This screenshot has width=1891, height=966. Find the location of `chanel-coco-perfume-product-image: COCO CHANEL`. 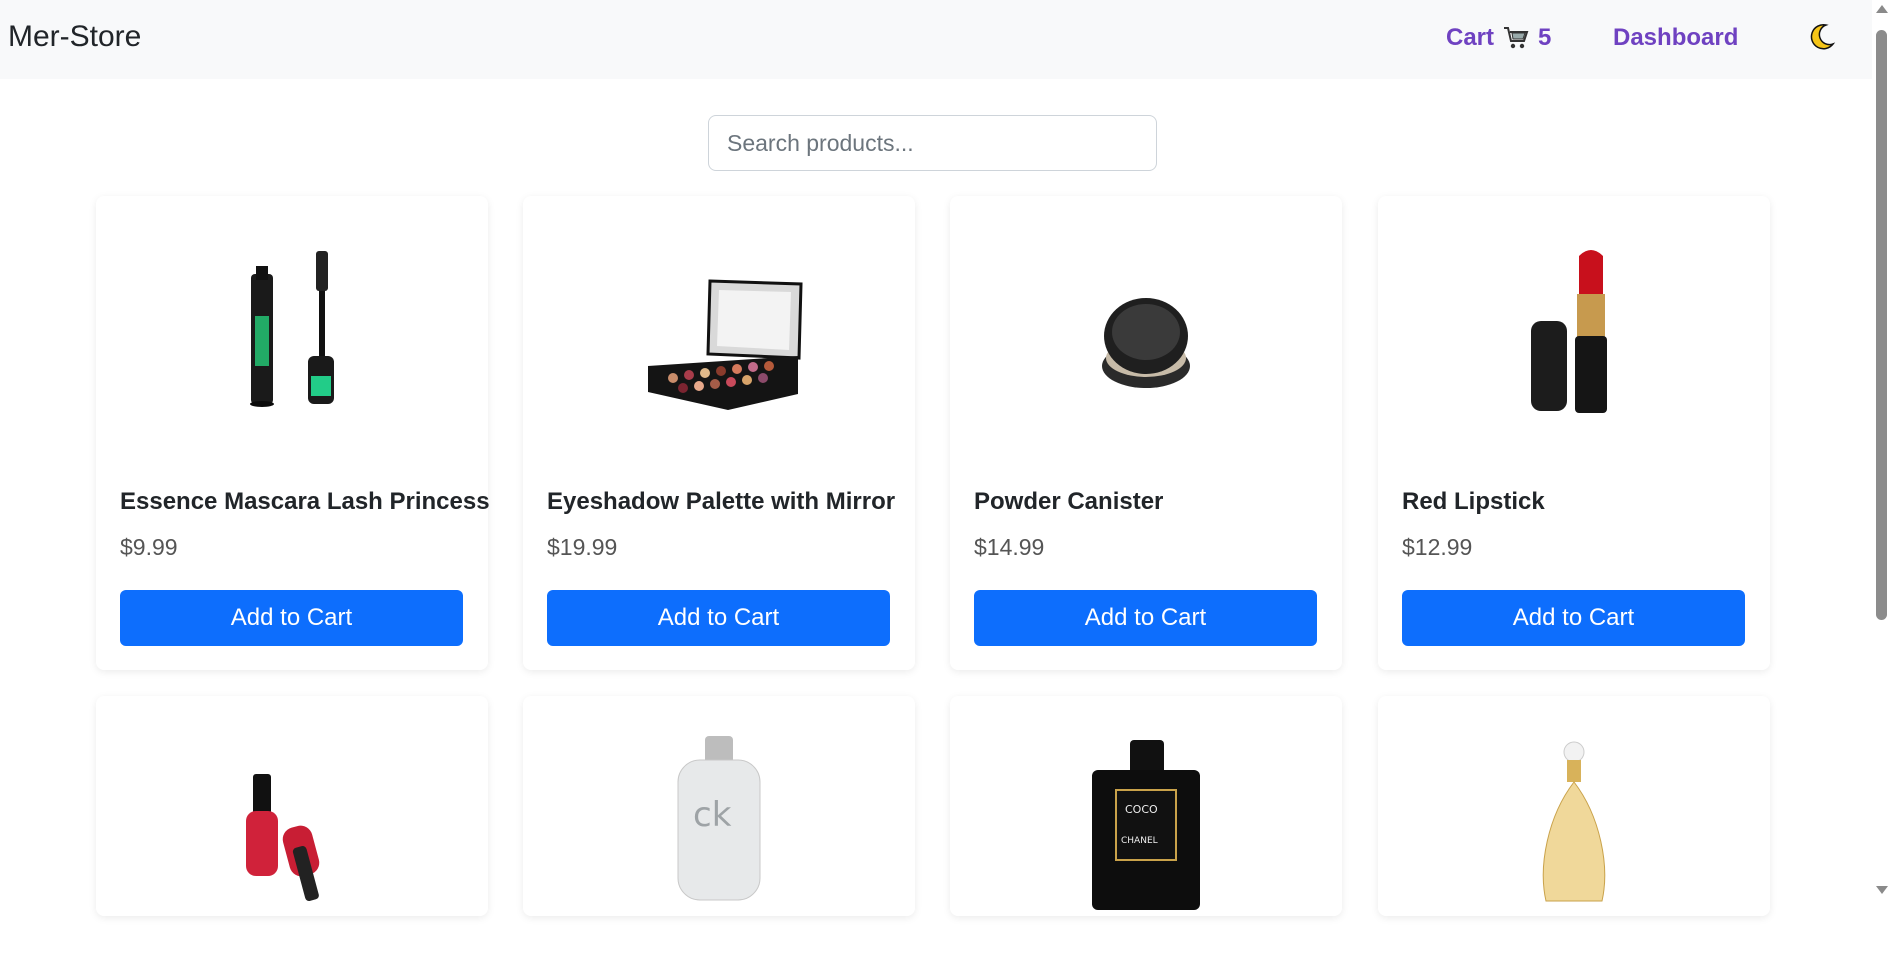

chanel-coco-perfume-product-image: COCO CHANEL is located at coordinates (1146, 825).